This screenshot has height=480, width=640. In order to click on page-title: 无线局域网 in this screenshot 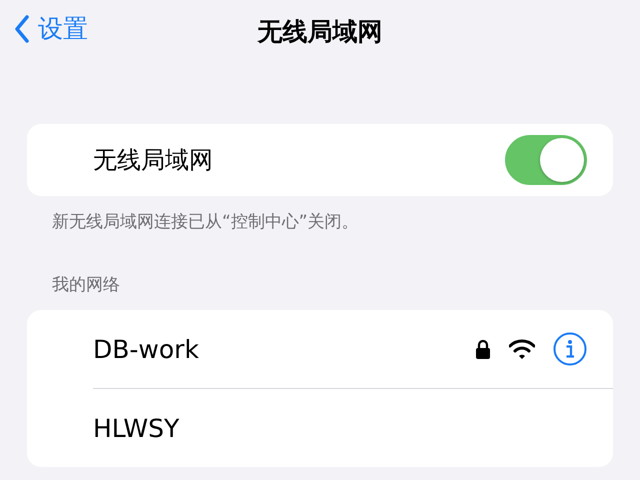, I will do `click(320, 32)`.